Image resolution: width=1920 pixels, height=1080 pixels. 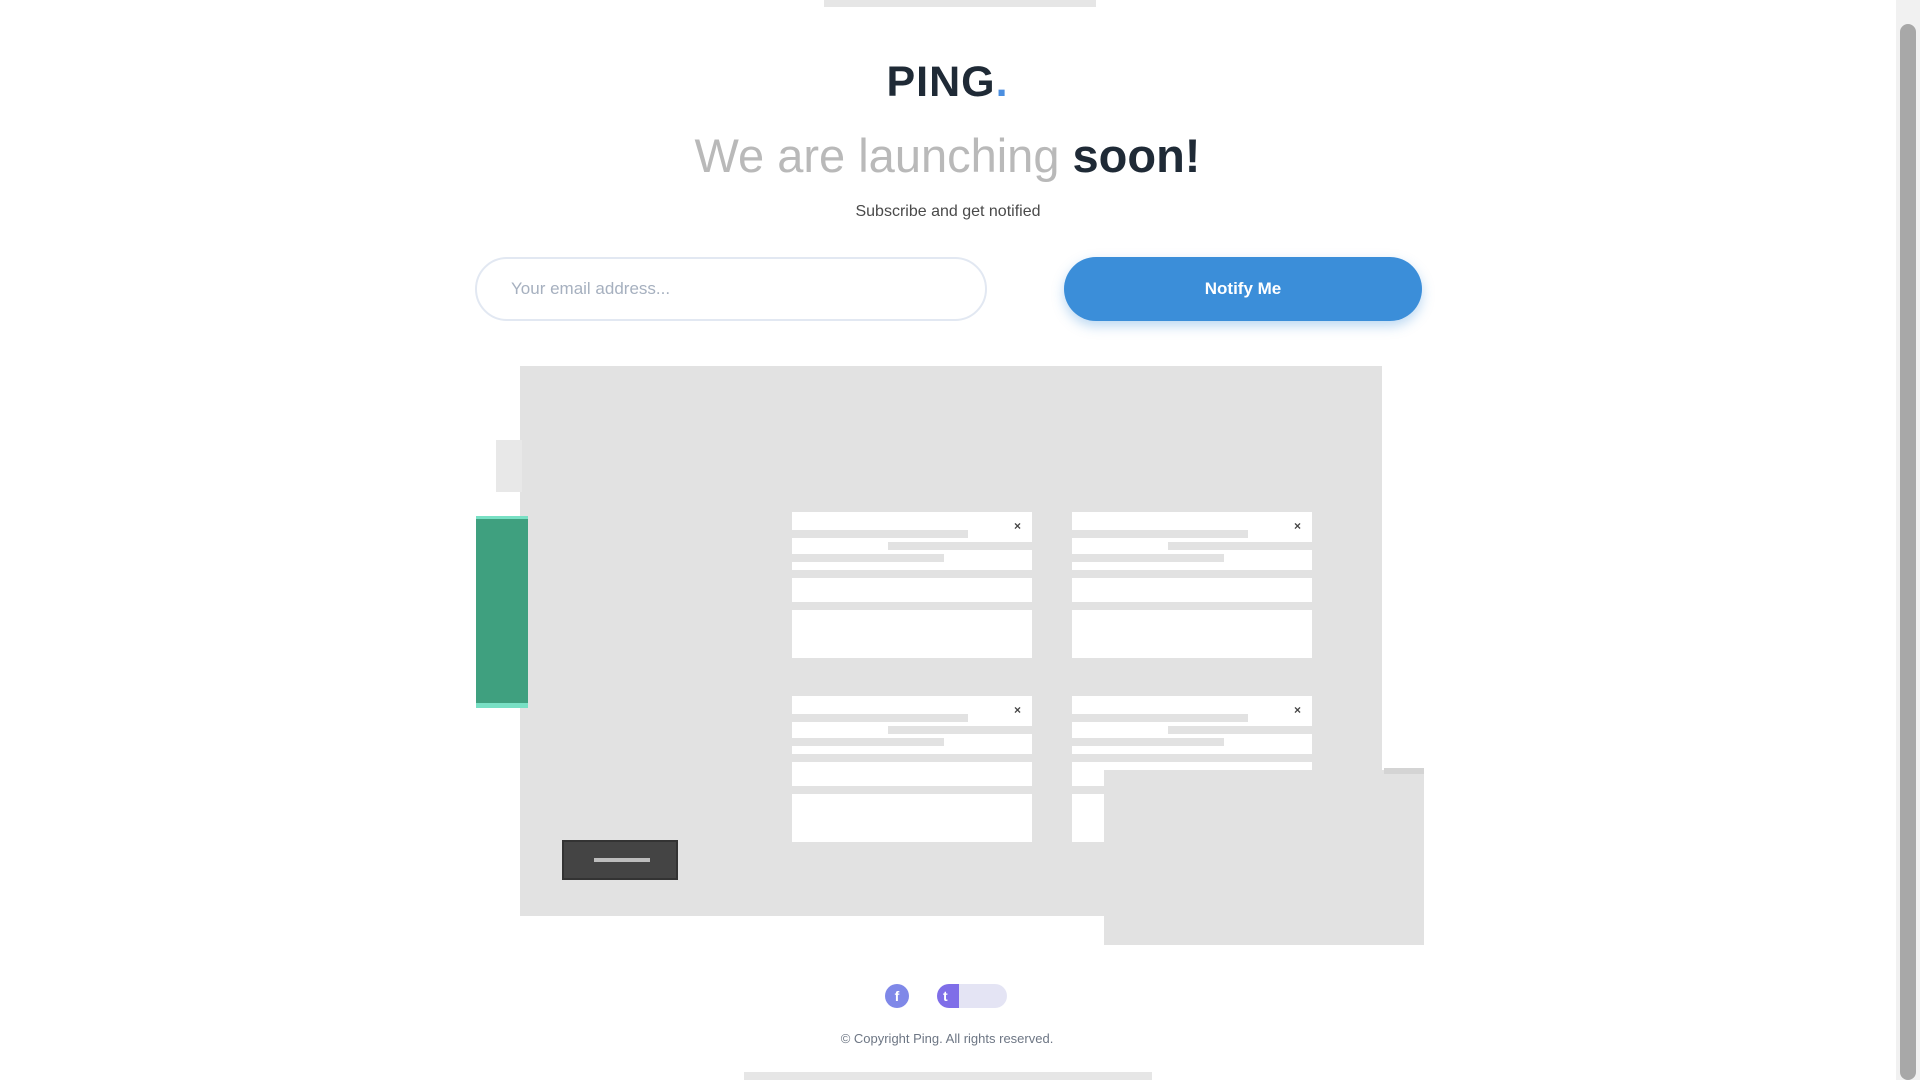 I want to click on scrollbar-thumb, so click(x=1908, y=552).